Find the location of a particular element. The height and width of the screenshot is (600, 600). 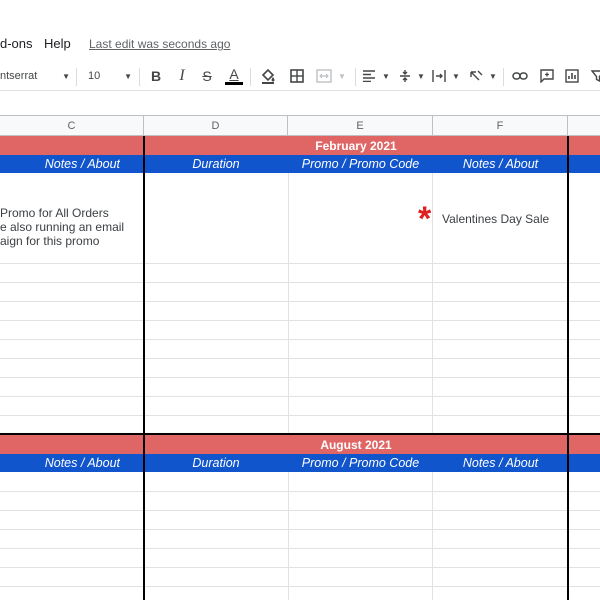

menu-bar: d-ons Help Last edit was seconds ago is located at coordinates (300, 32).